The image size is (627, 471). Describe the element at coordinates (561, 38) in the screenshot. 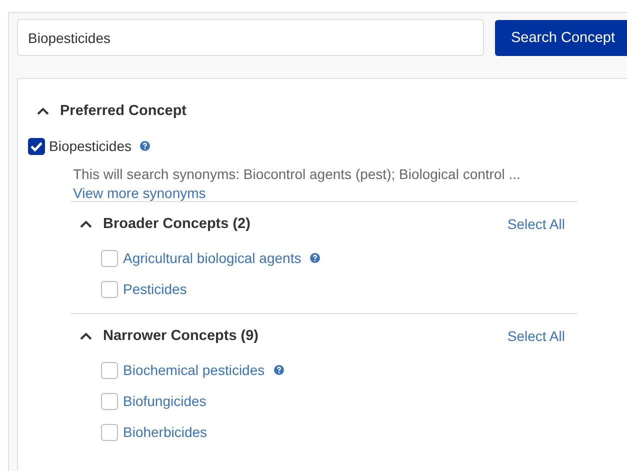

I see `search-concept-button: Search Concept` at that location.